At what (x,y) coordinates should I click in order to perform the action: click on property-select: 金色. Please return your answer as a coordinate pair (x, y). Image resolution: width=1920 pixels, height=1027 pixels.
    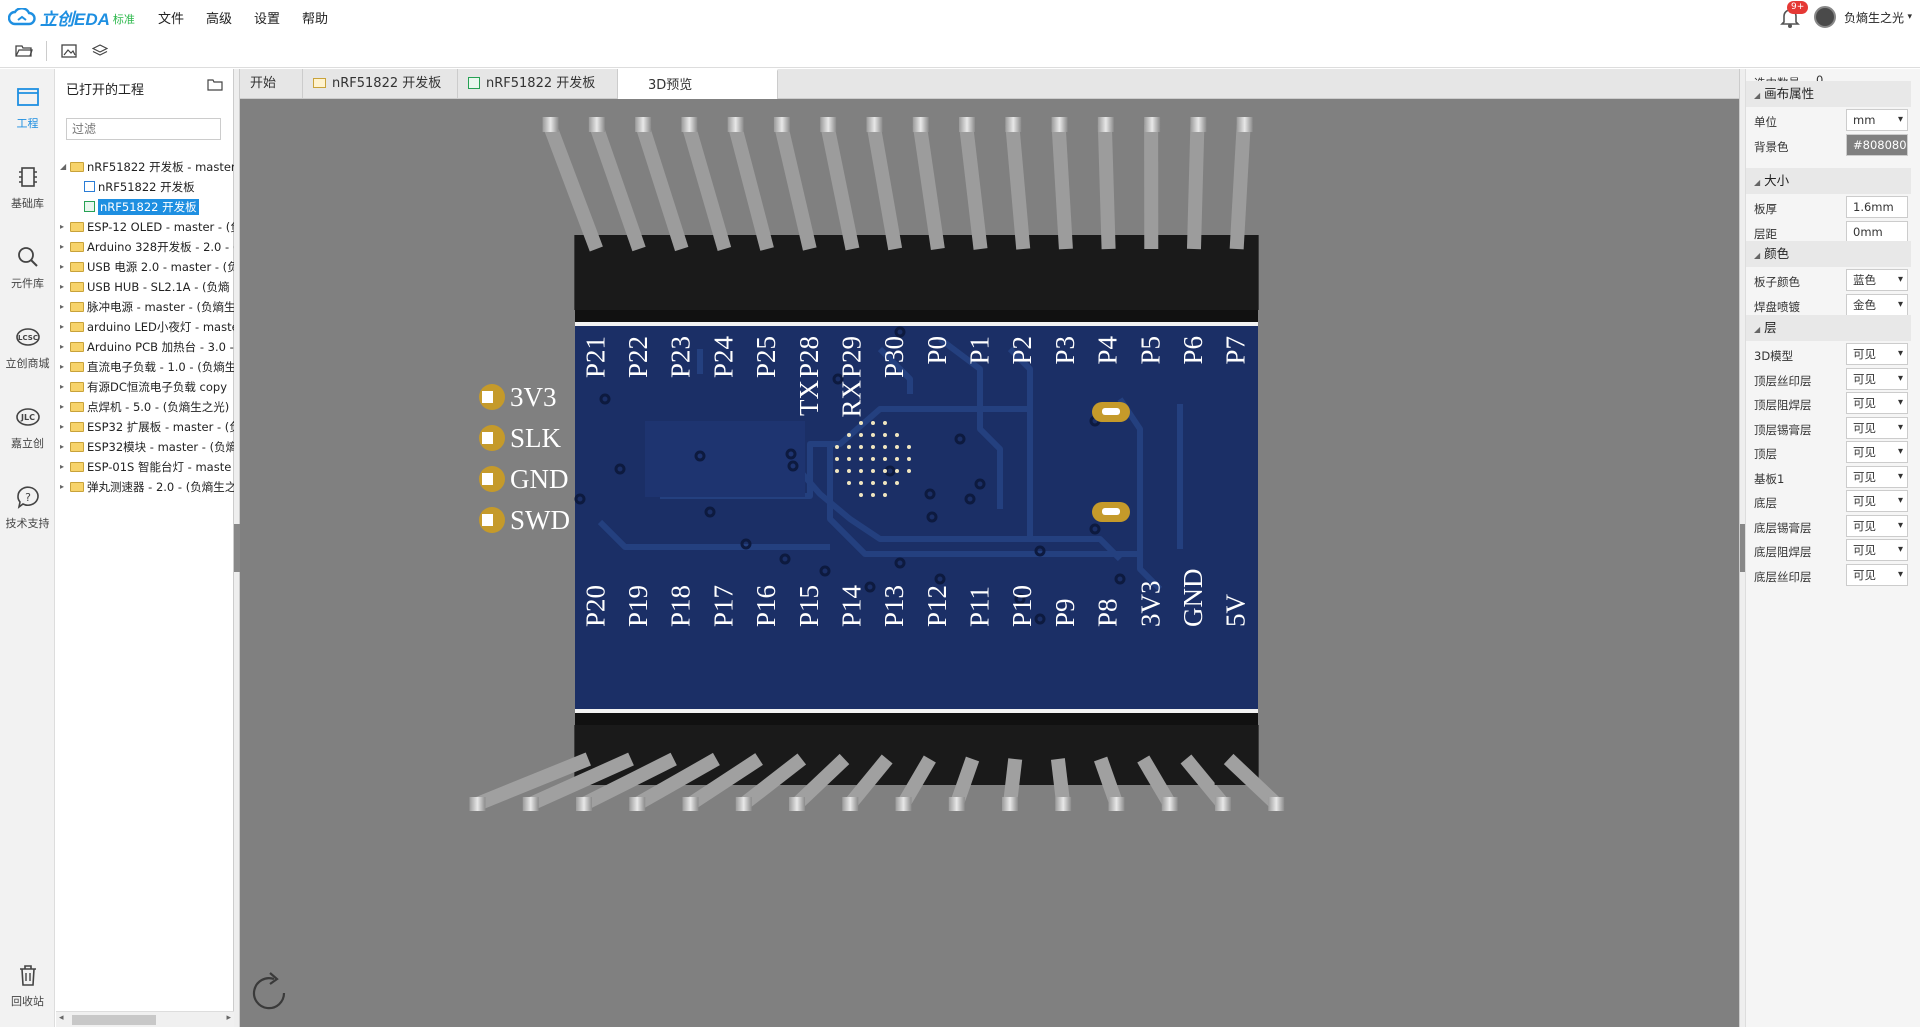
    Looking at the image, I should click on (1877, 304).